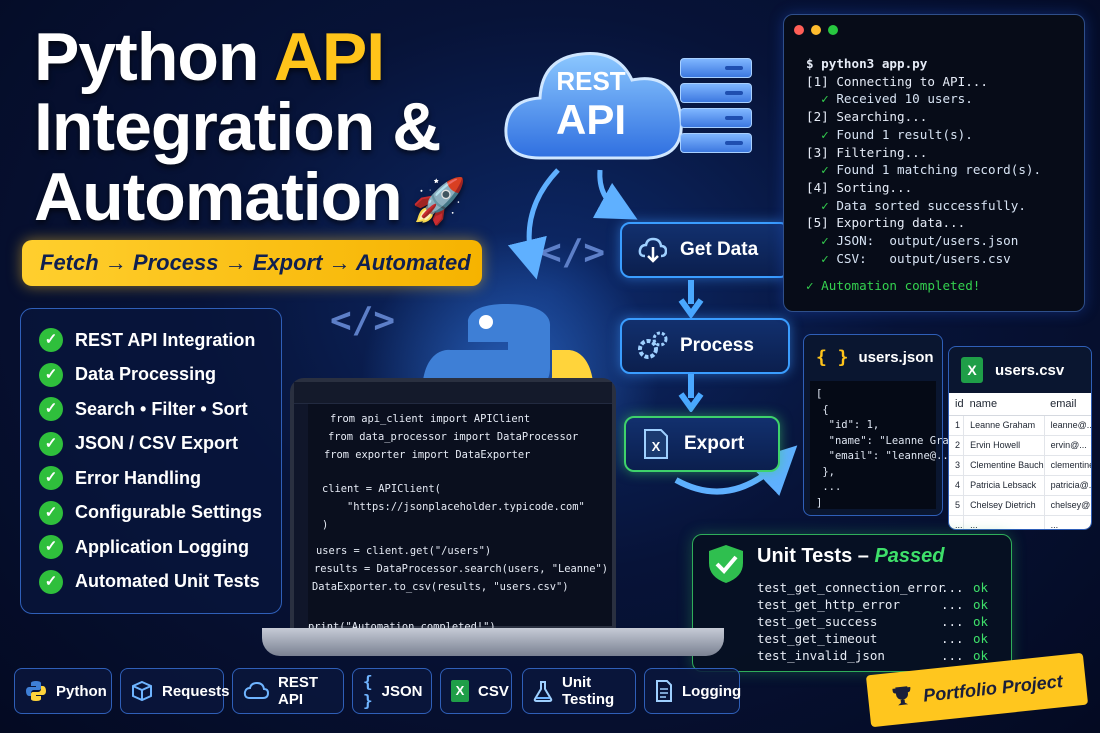 The width and height of the screenshot is (1100, 733). Describe the element at coordinates (923, 170) in the screenshot. I see `terminal-line: ✓ Found 1 matching record(s).` at that location.